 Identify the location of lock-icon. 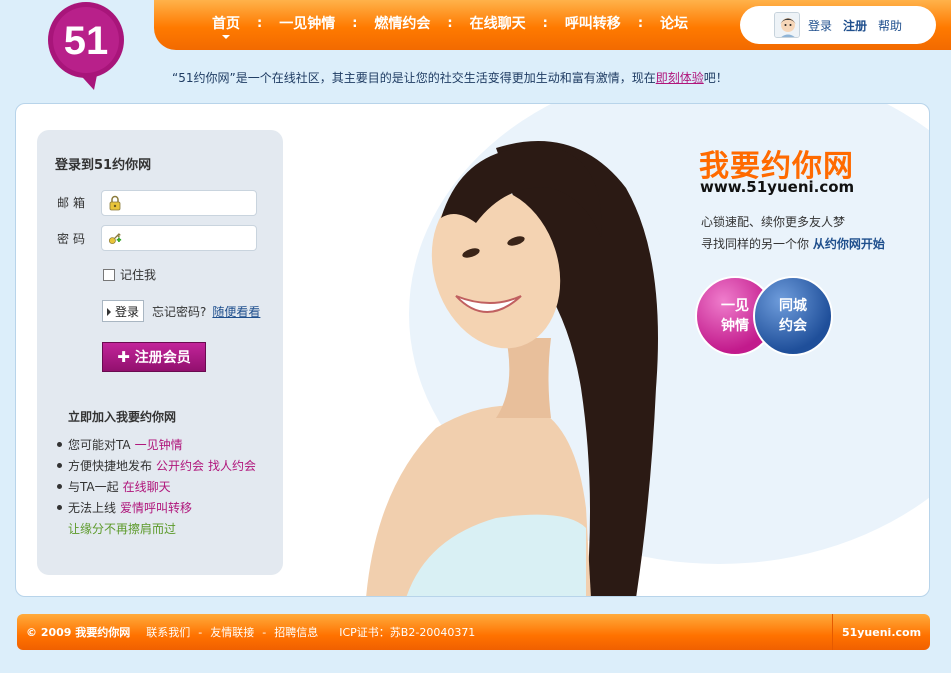
(115, 203).